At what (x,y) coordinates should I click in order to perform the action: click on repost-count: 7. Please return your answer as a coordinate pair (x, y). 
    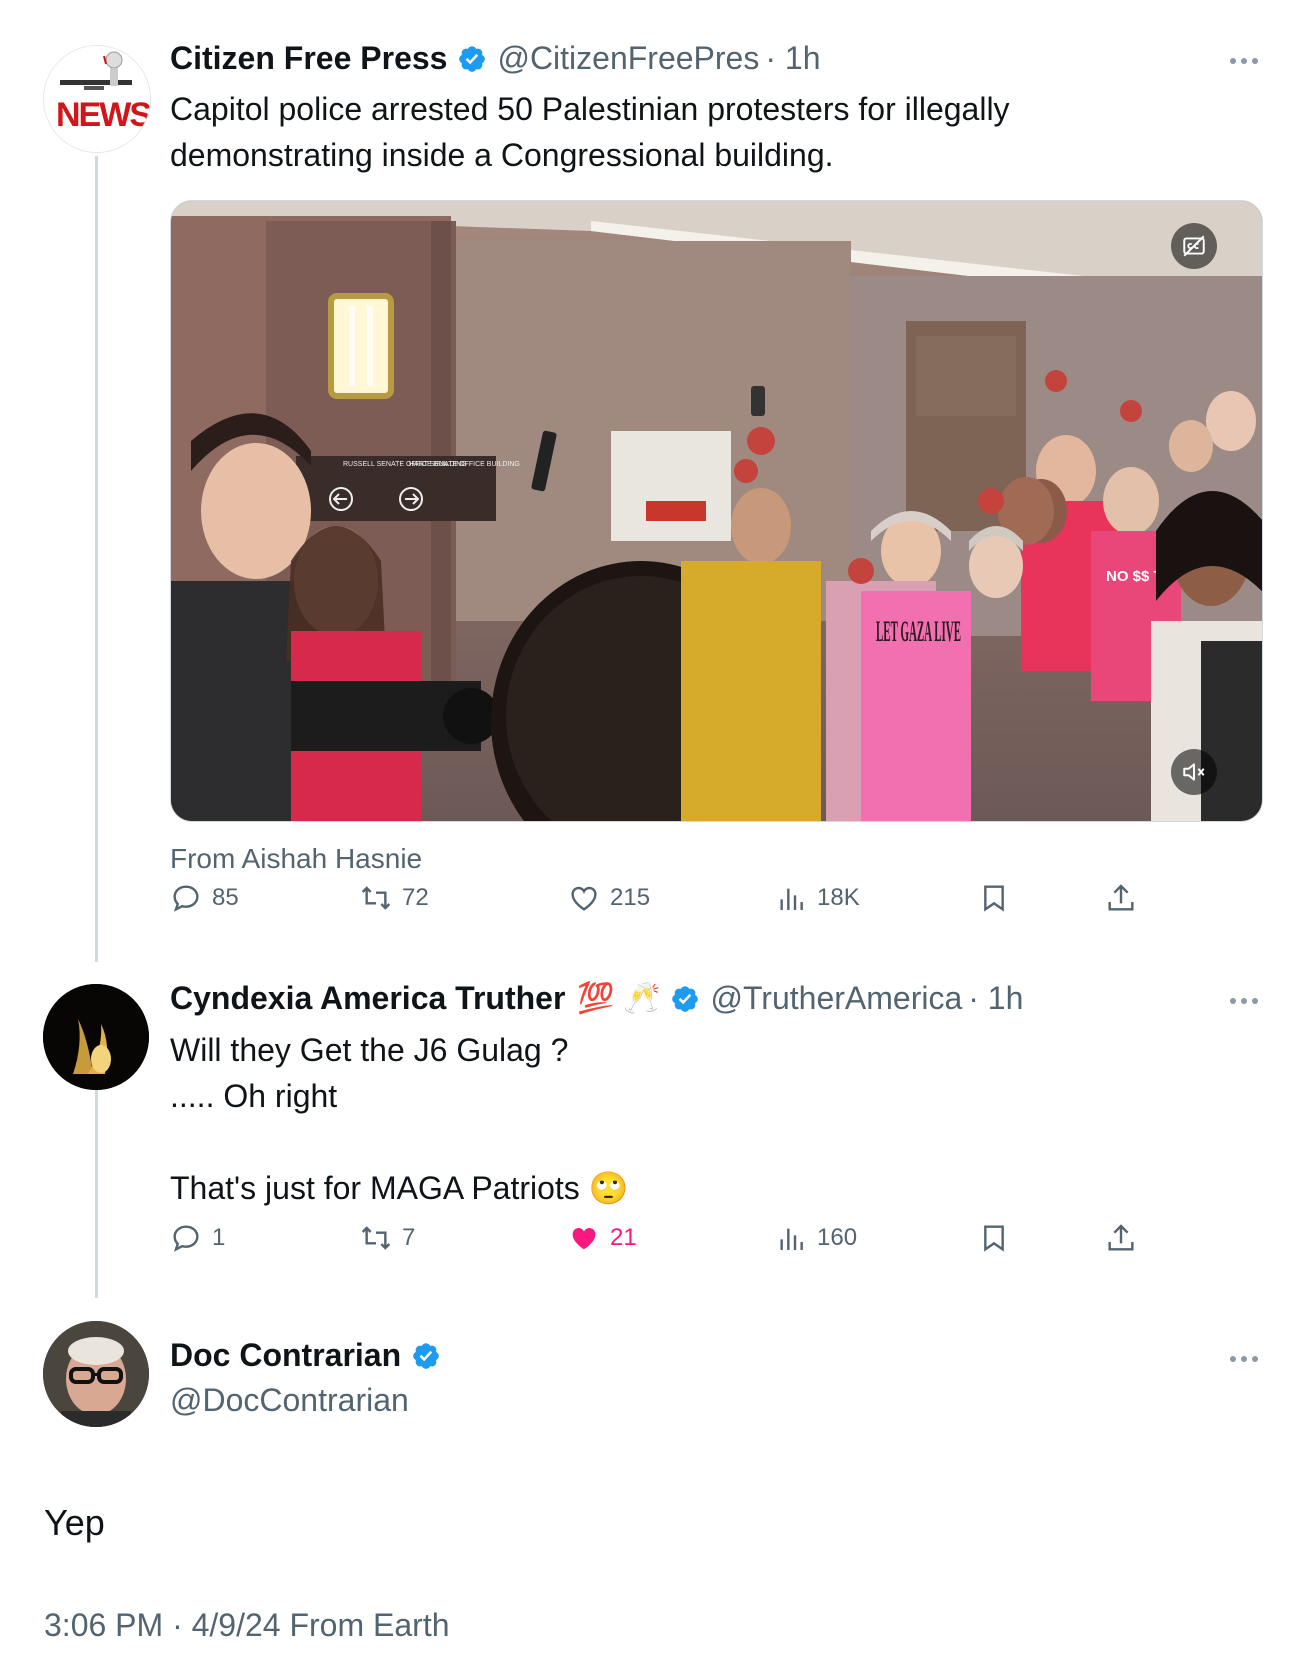
    Looking at the image, I should click on (409, 1237).